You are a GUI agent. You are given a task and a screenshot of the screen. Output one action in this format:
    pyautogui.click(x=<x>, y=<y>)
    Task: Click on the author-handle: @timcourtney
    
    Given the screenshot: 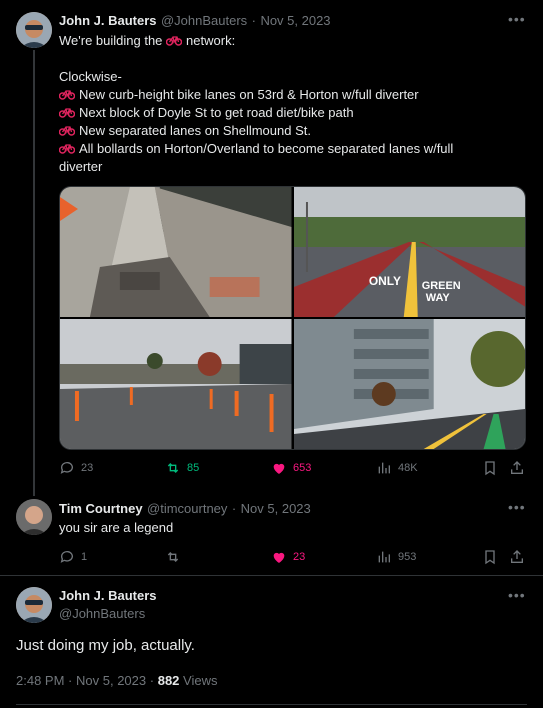 What is the action you would take?
    pyautogui.click(x=187, y=508)
    